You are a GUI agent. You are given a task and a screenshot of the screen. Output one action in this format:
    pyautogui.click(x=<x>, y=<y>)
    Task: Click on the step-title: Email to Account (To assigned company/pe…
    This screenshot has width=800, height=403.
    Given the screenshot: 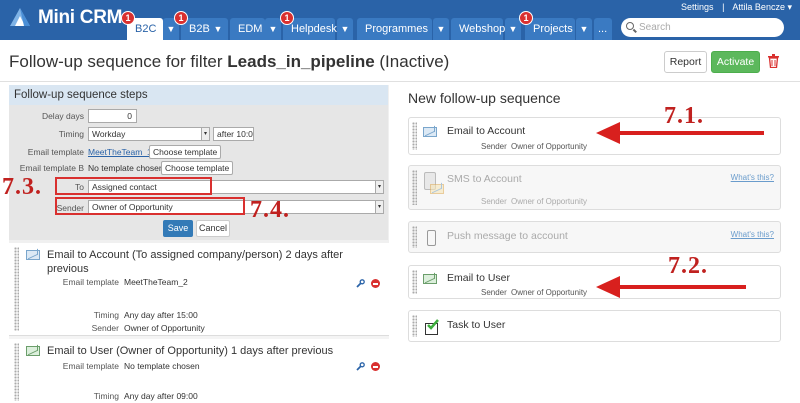 What is the action you would take?
    pyautogui.click(x=197, y=262)
    